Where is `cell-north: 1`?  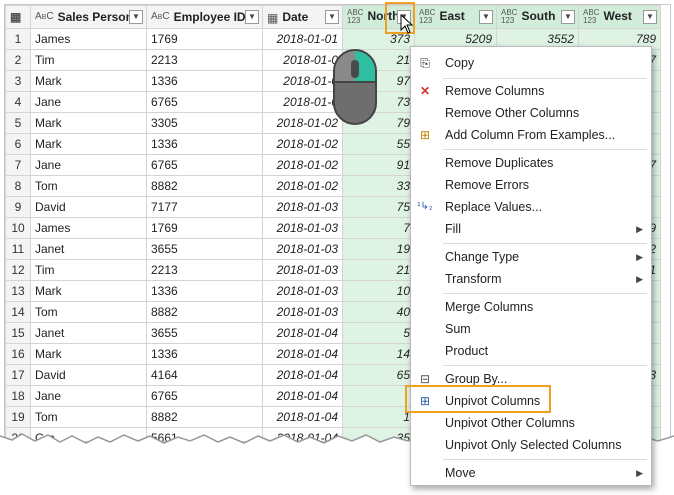 cell-north: 1 is located at coordinates (378, 417).